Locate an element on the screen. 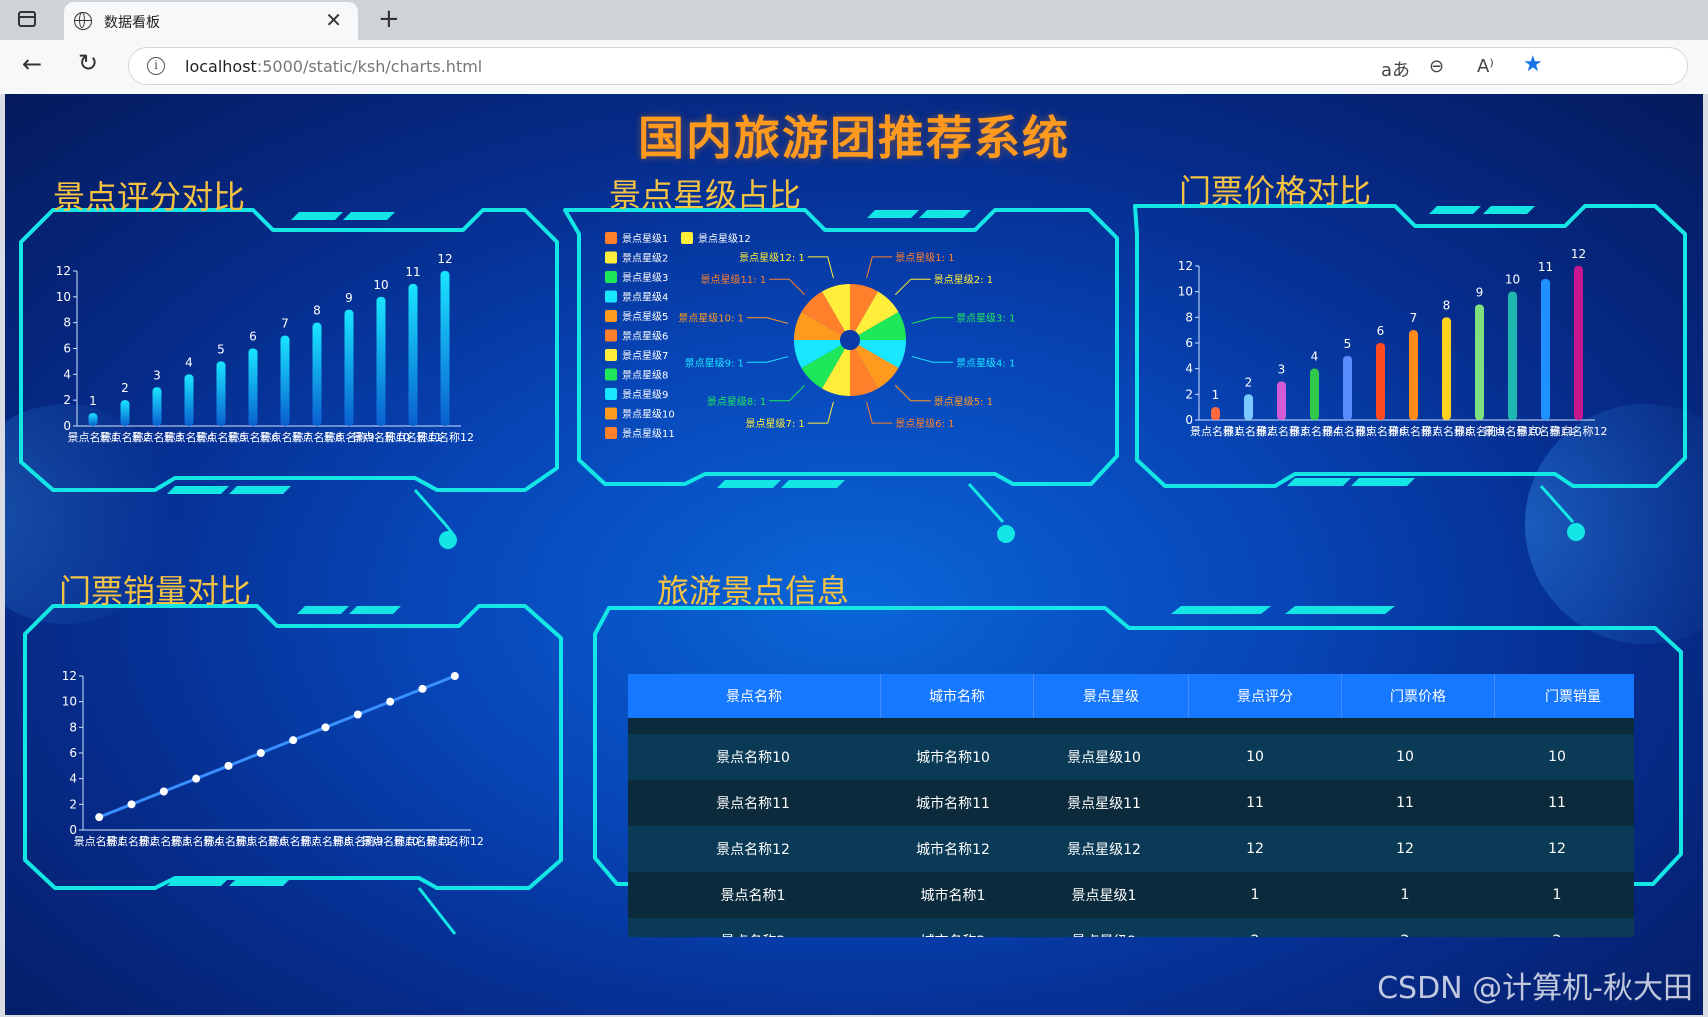  table-row: 景点名称2城市名称2景点星级2222 is located at coordinates (1131, 927).